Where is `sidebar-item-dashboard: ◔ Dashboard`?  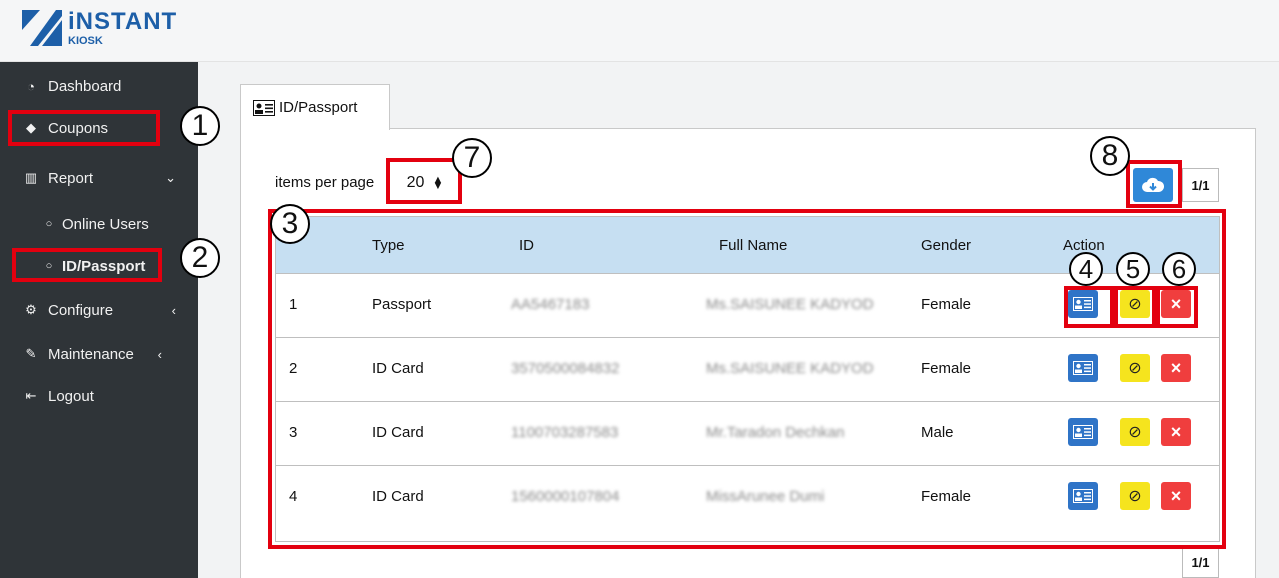 sidebar-item-dashboard: ◔ Dashboard is located at coordinates (99, 86).